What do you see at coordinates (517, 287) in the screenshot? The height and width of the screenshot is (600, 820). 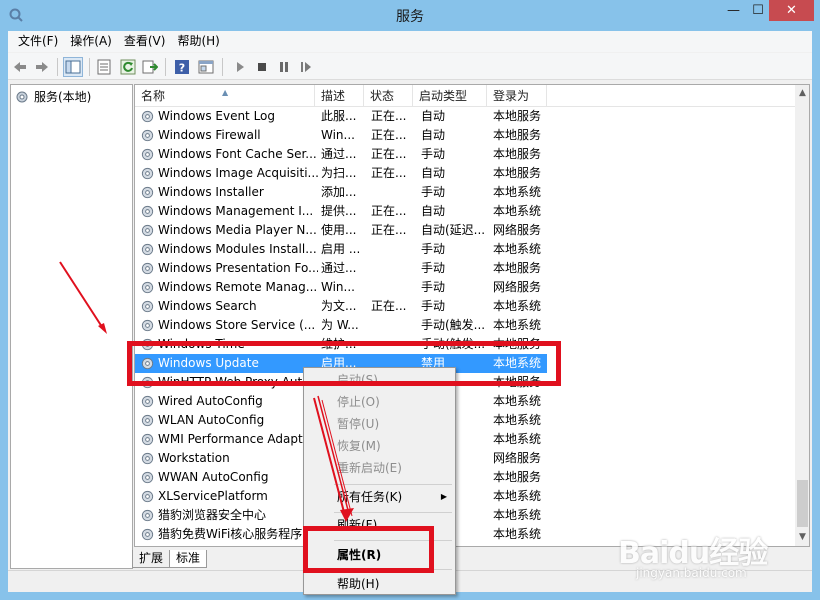 I see `service-logon-as: 网络服务` at bounding box center [517, 287].